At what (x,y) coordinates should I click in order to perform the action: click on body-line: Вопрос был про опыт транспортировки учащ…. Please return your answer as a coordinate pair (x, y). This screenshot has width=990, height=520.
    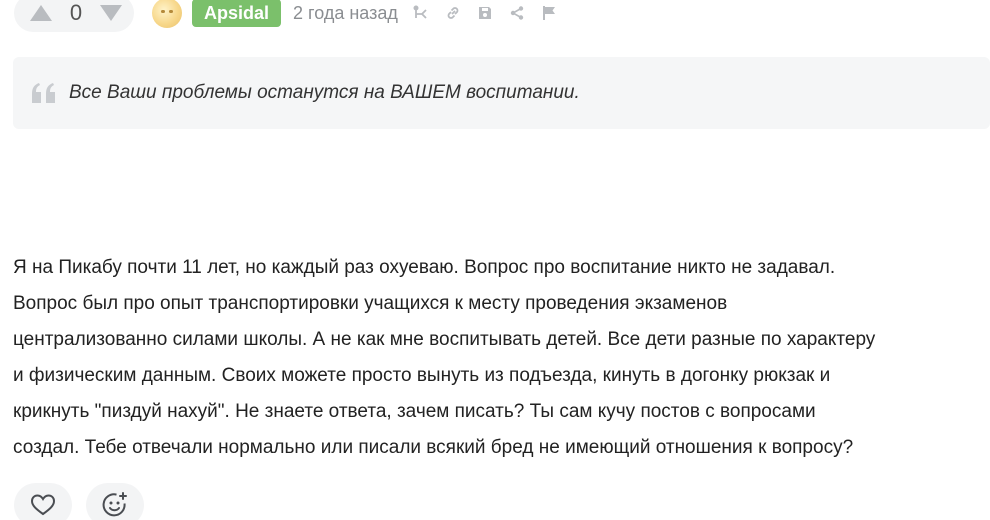
    Looking at the image, I should click on (370, 303).